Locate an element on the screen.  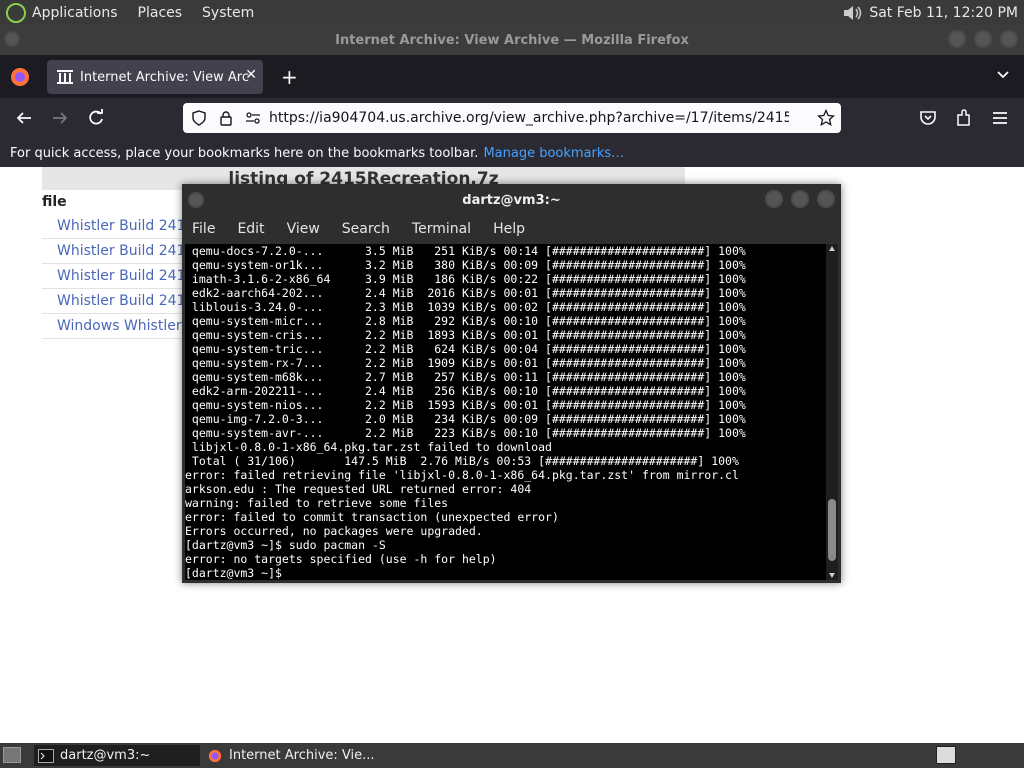
volume-icon is located at coordinates (852, 13).